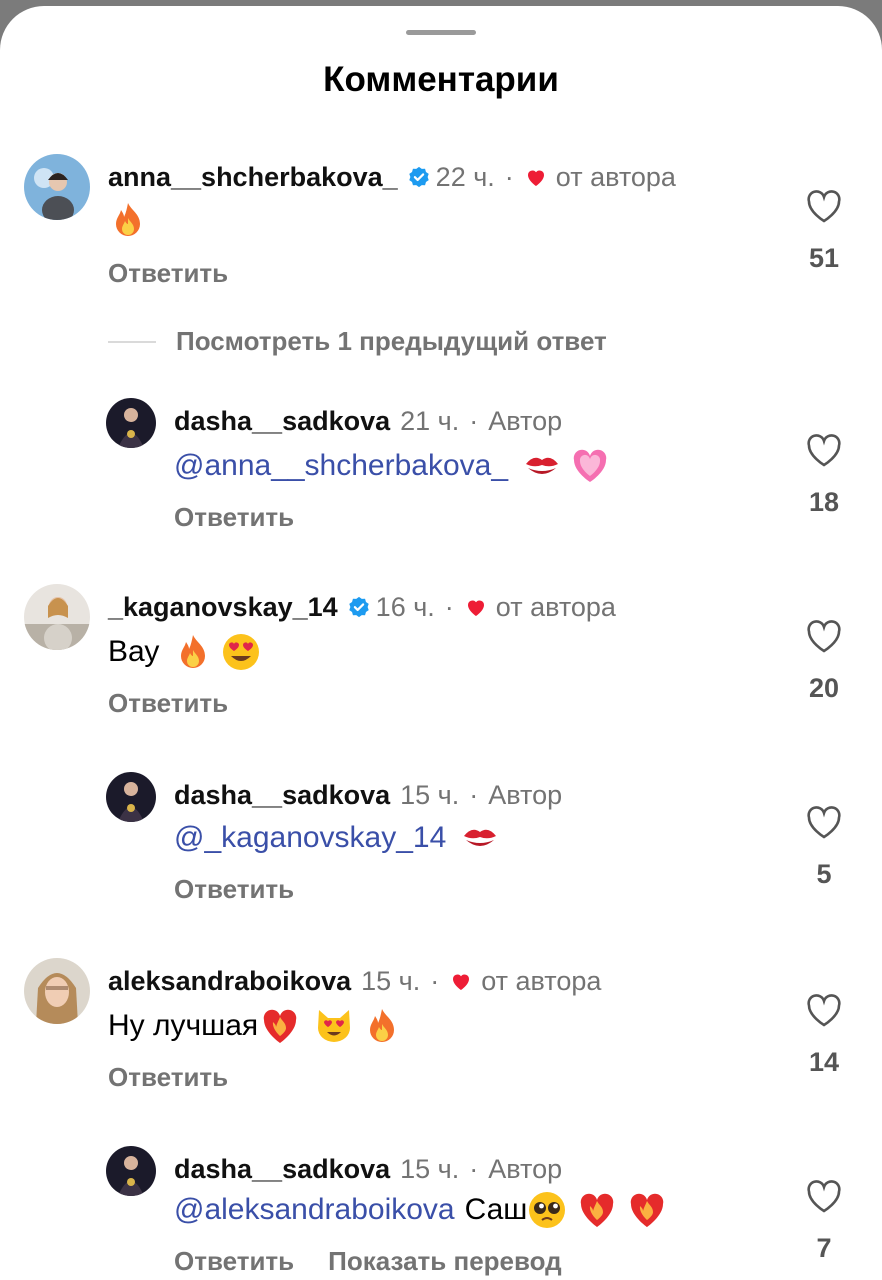 This screenshot has height=1280, width=882. I want to click on sheet-title: Комментарии, so click(441, 79).